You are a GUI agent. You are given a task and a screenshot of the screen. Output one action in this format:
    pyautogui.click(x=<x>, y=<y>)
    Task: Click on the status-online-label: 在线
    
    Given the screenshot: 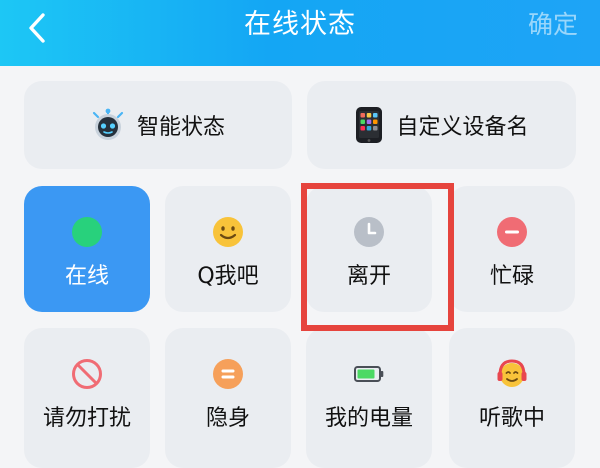 What is the action you would take?
    pyautogui.click(x=86, y=276)
    